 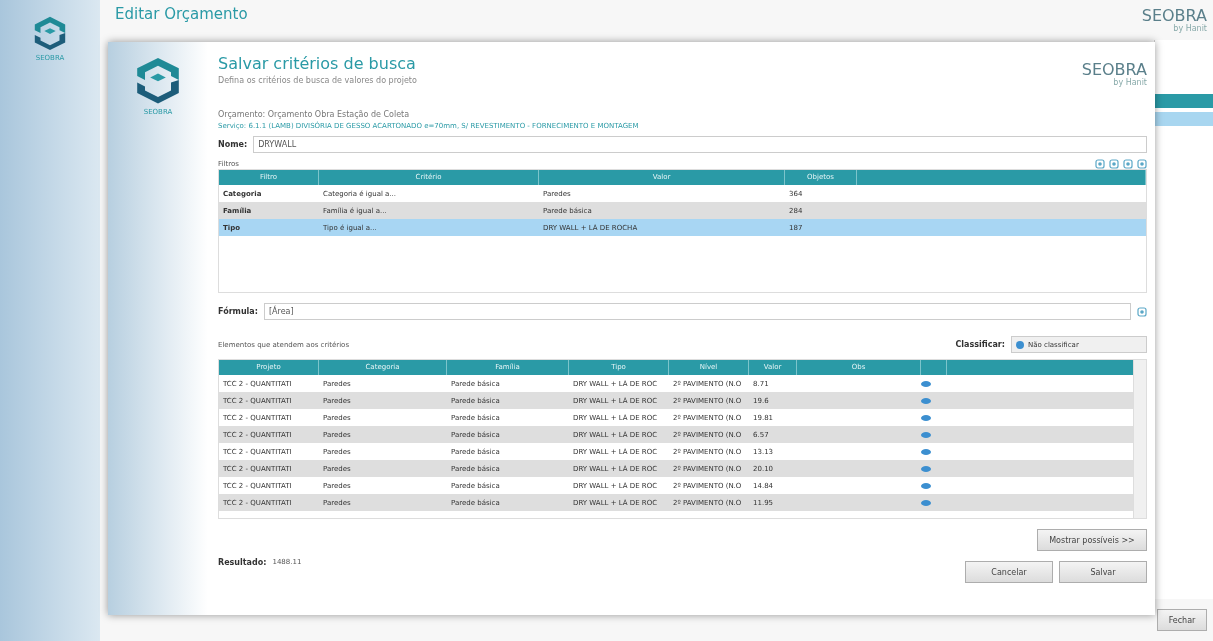 I want to click on result-label: Resultado:, so click(x=242, y=562).